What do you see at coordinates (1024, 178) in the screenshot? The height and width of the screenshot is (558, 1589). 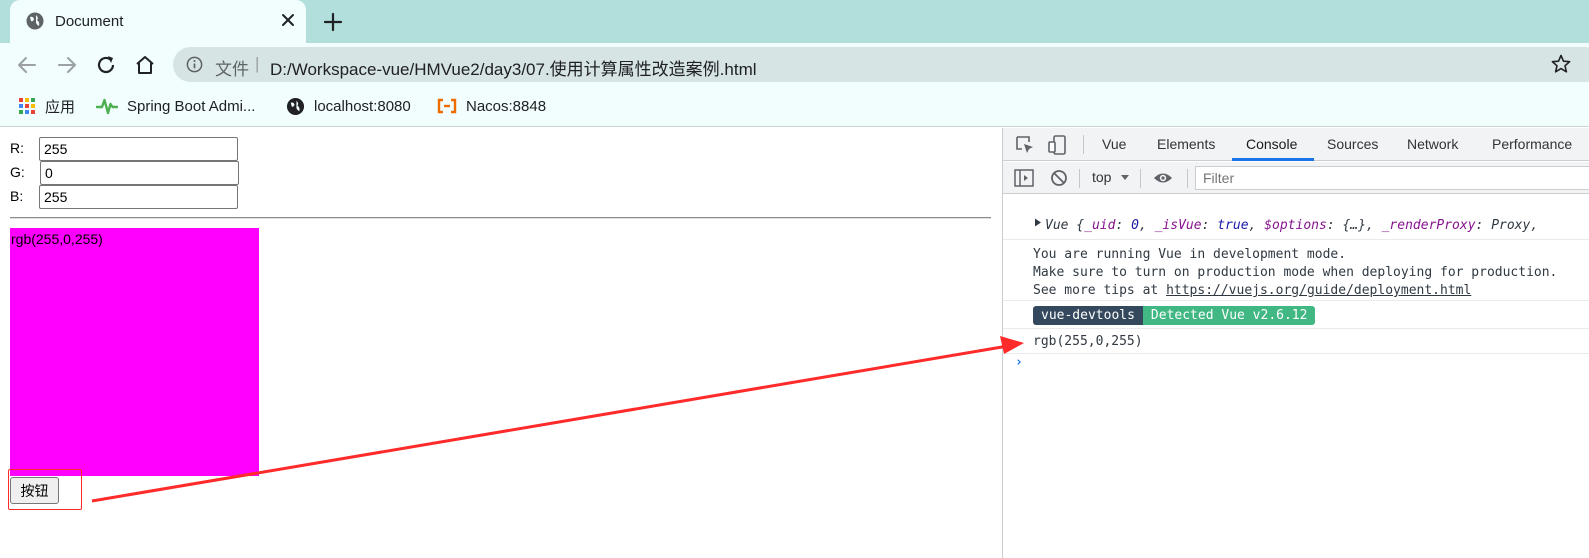 I see `sidebar-toggle-icon` at bounding box center [1024, 178].